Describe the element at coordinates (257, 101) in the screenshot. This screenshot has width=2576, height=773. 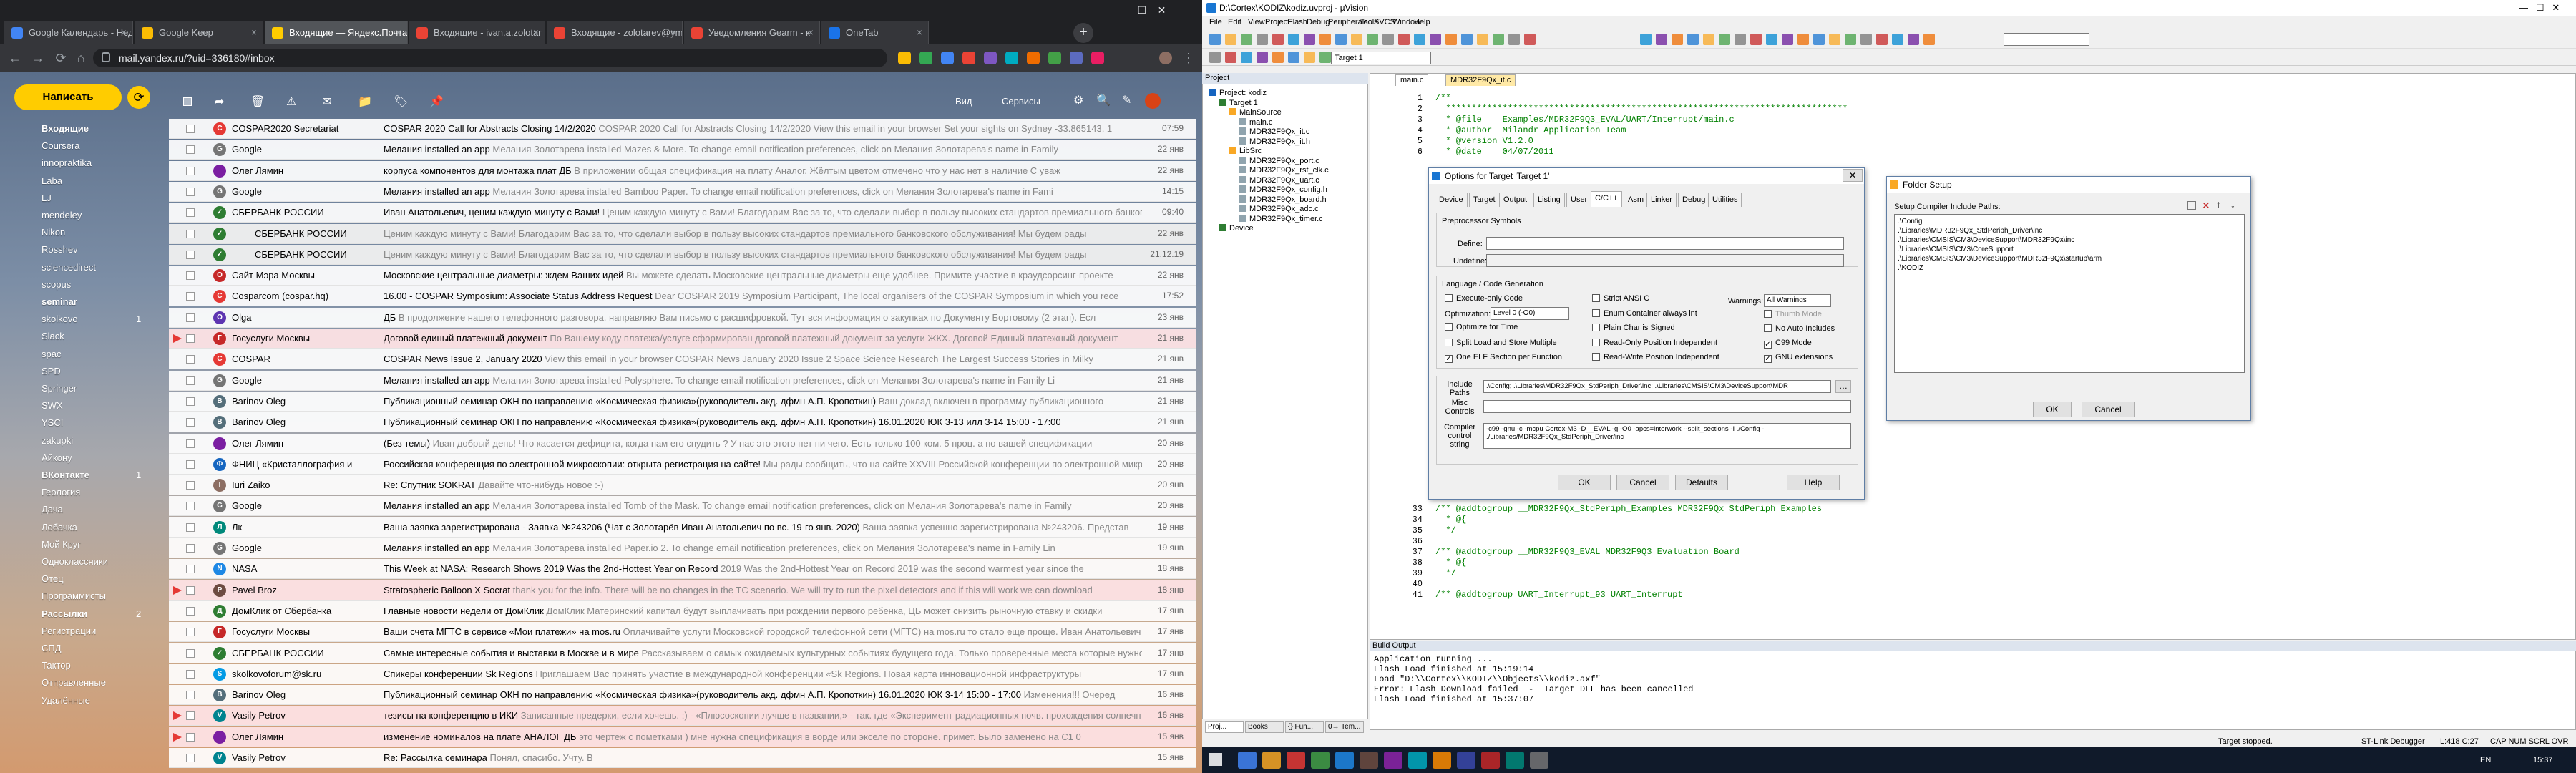
I see `delete-icon: 🗑` at that location.